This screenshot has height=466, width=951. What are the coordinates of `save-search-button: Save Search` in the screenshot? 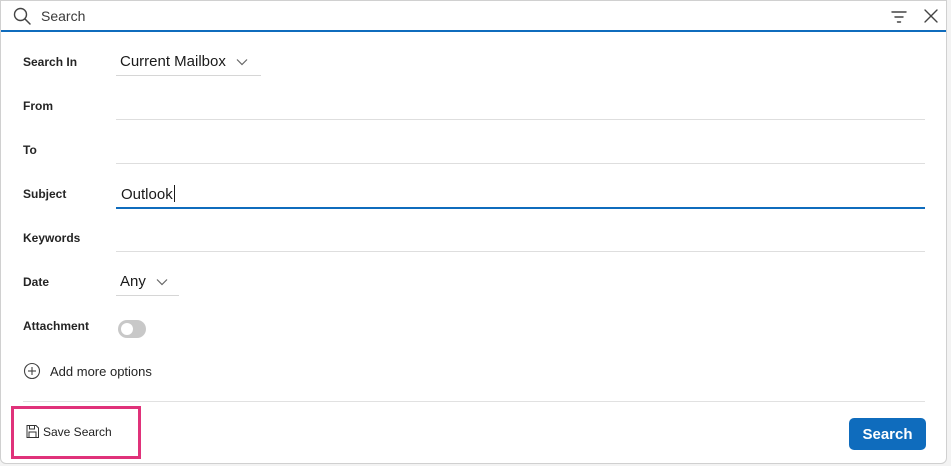 It's located at (68, 431).